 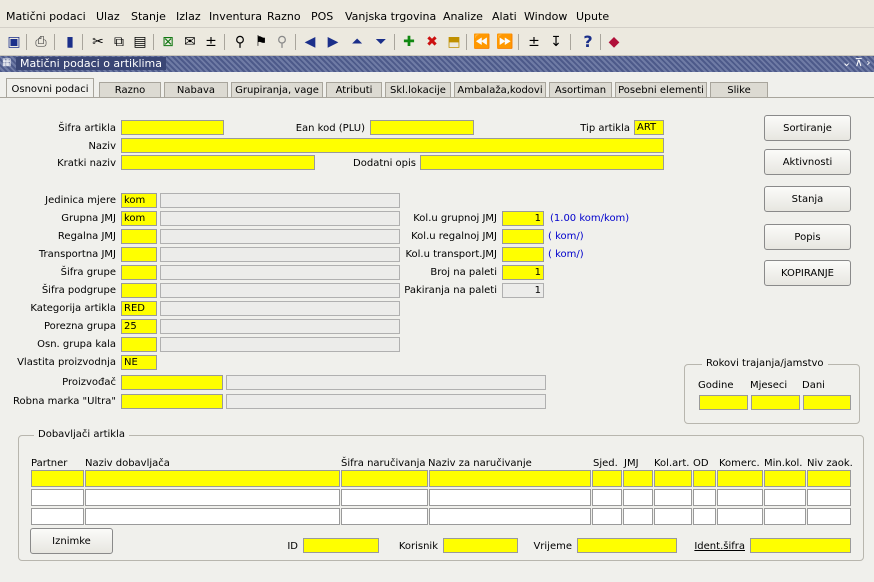 I want to click on last-block-icon: ⏷, so click(x=381, y=42).